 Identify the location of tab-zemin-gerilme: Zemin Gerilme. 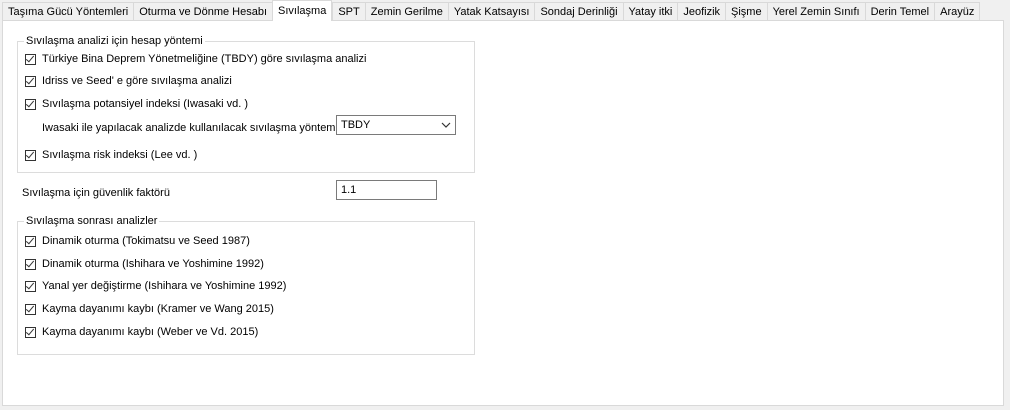
(406, 11).